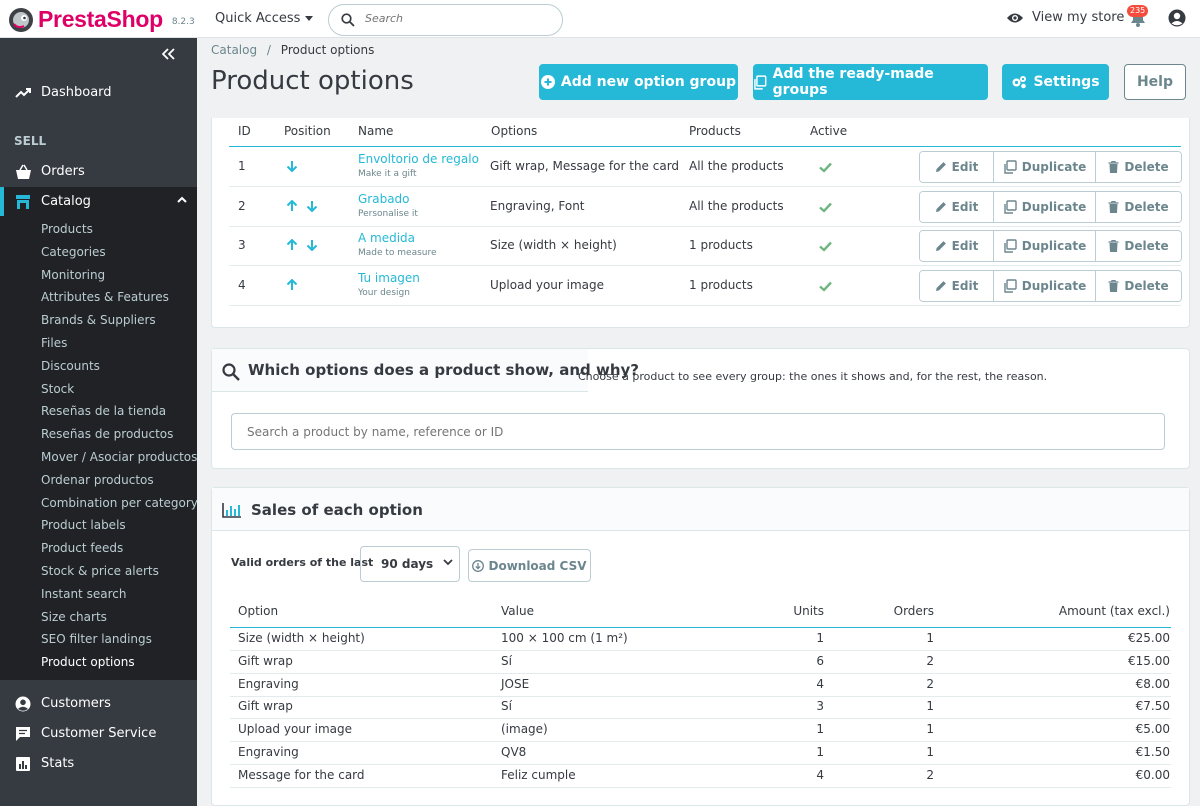  I want to click on column-header-active: Active, so click(829, 131).